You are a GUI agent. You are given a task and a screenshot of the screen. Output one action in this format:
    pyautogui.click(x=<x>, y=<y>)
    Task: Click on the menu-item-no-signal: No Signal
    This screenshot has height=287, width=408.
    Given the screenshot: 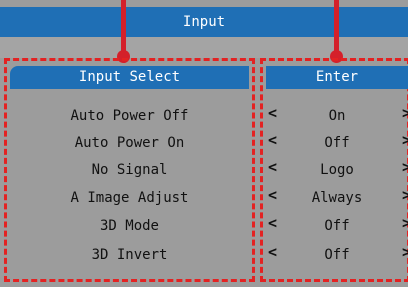 What is the action you would take?
    pyautogui.click(x=129, y=170)
    